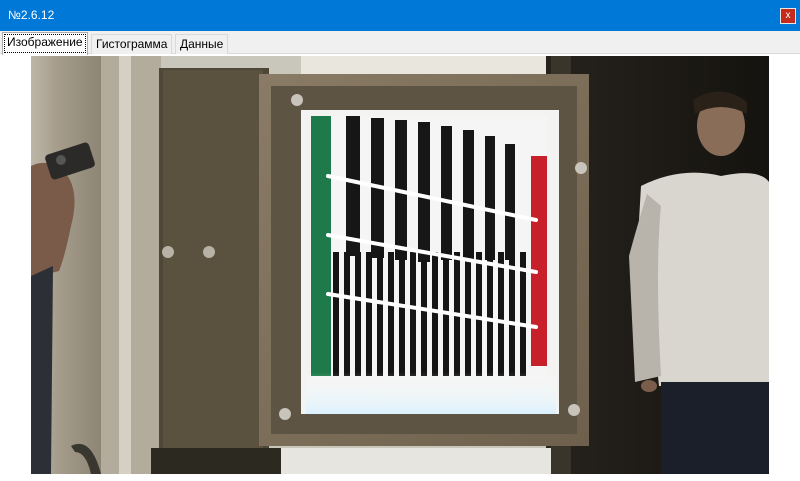 The image size is (800, 481). What do you see at coordinates (400, 15) in the screenshot?
I see `title-bar: №2.6.12 x` at bounding box center [400, 15].